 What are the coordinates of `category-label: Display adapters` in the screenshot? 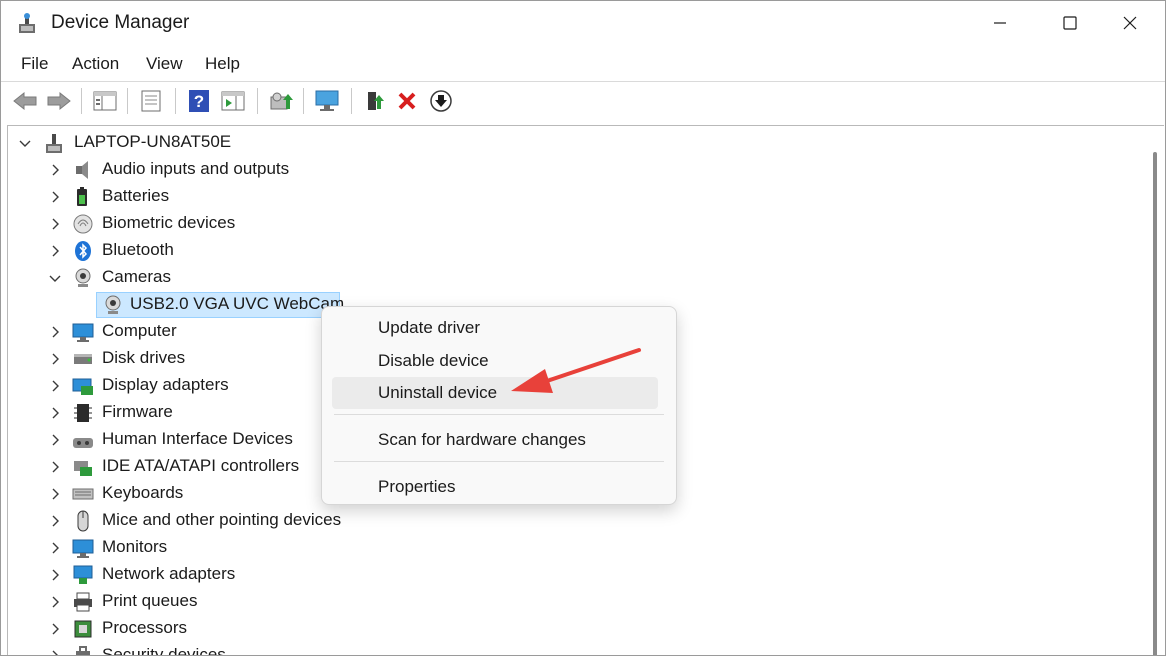 It's located at (165, 384).